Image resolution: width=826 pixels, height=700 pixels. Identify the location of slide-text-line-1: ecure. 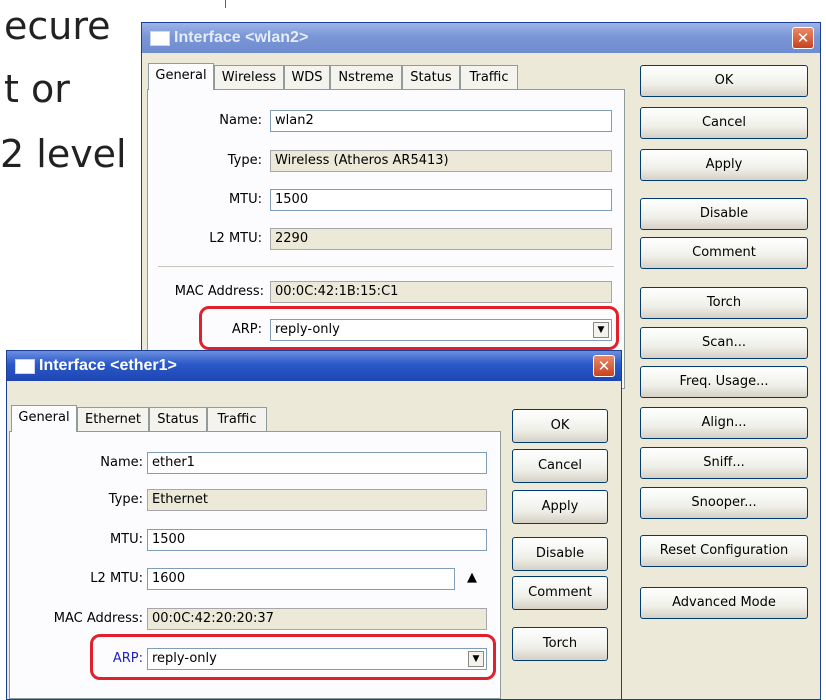
(57, 26).